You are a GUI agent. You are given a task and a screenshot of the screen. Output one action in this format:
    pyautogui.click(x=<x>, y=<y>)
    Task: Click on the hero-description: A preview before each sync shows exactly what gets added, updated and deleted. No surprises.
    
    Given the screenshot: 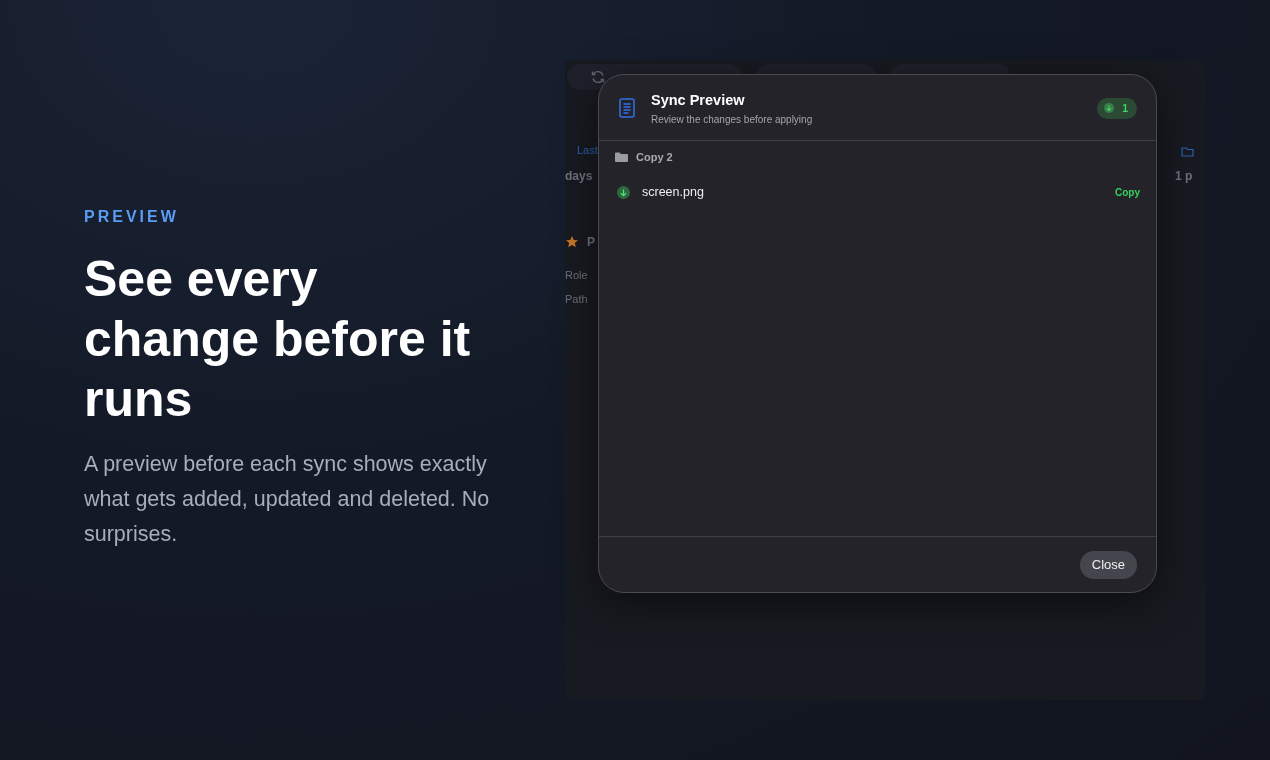 What is the action you would take?
    pyautogui.click(x=287, y=499)
    